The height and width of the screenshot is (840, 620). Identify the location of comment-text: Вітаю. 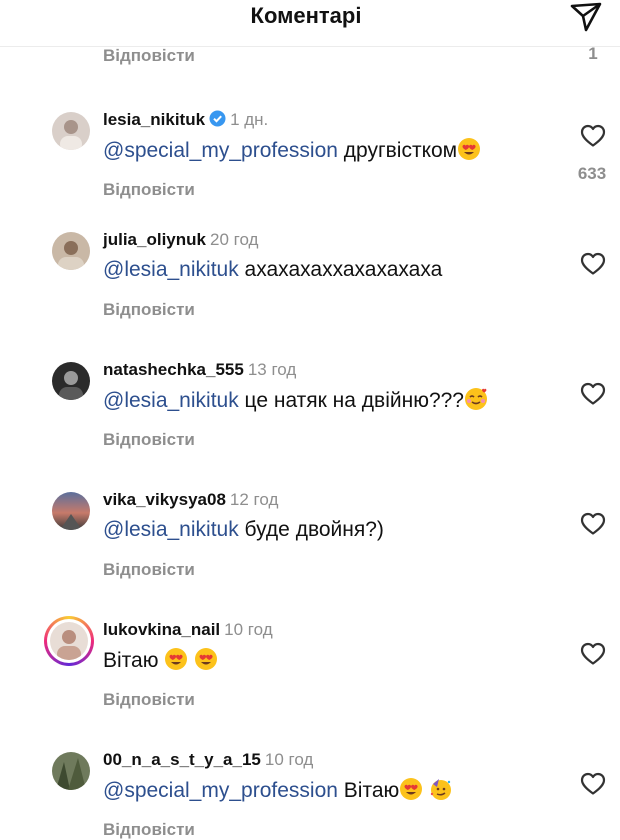
(160, 660).